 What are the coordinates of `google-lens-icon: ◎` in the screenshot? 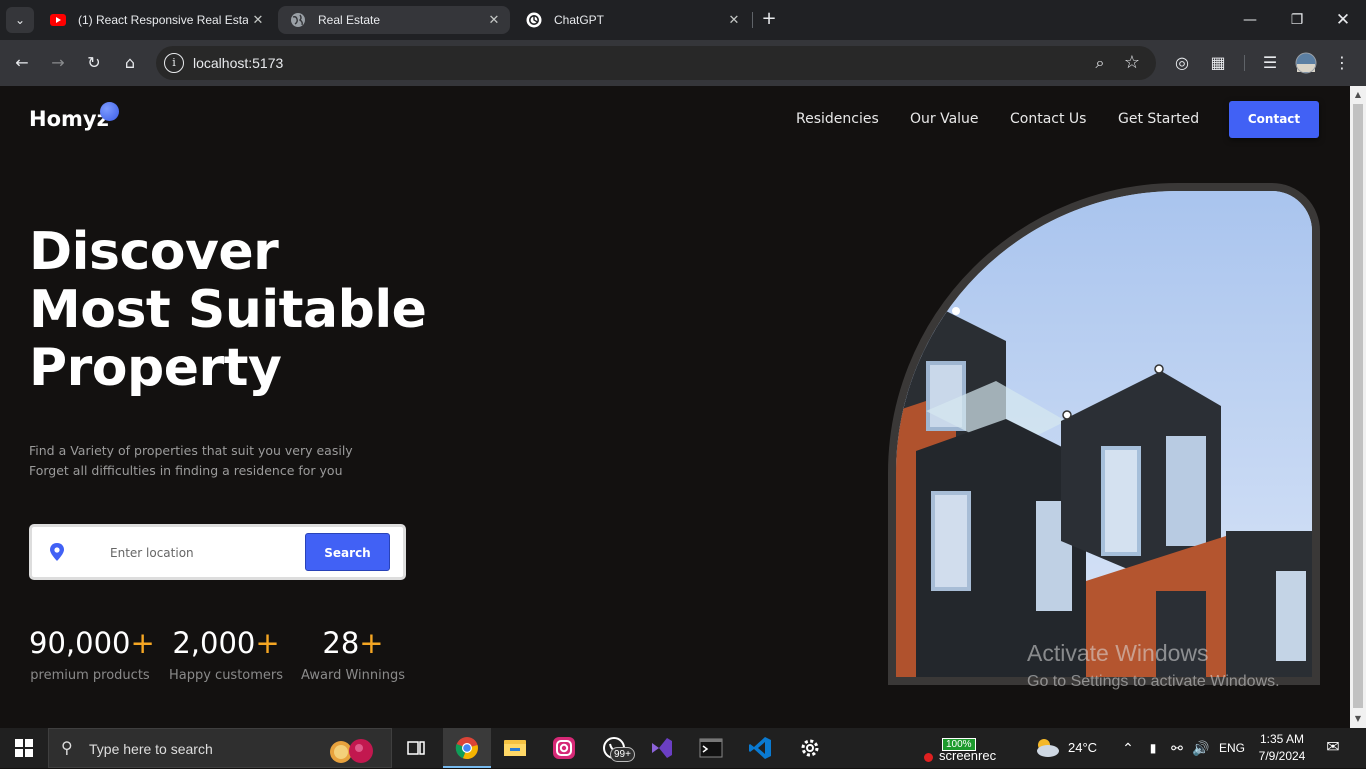 It's located at (1182, 63).